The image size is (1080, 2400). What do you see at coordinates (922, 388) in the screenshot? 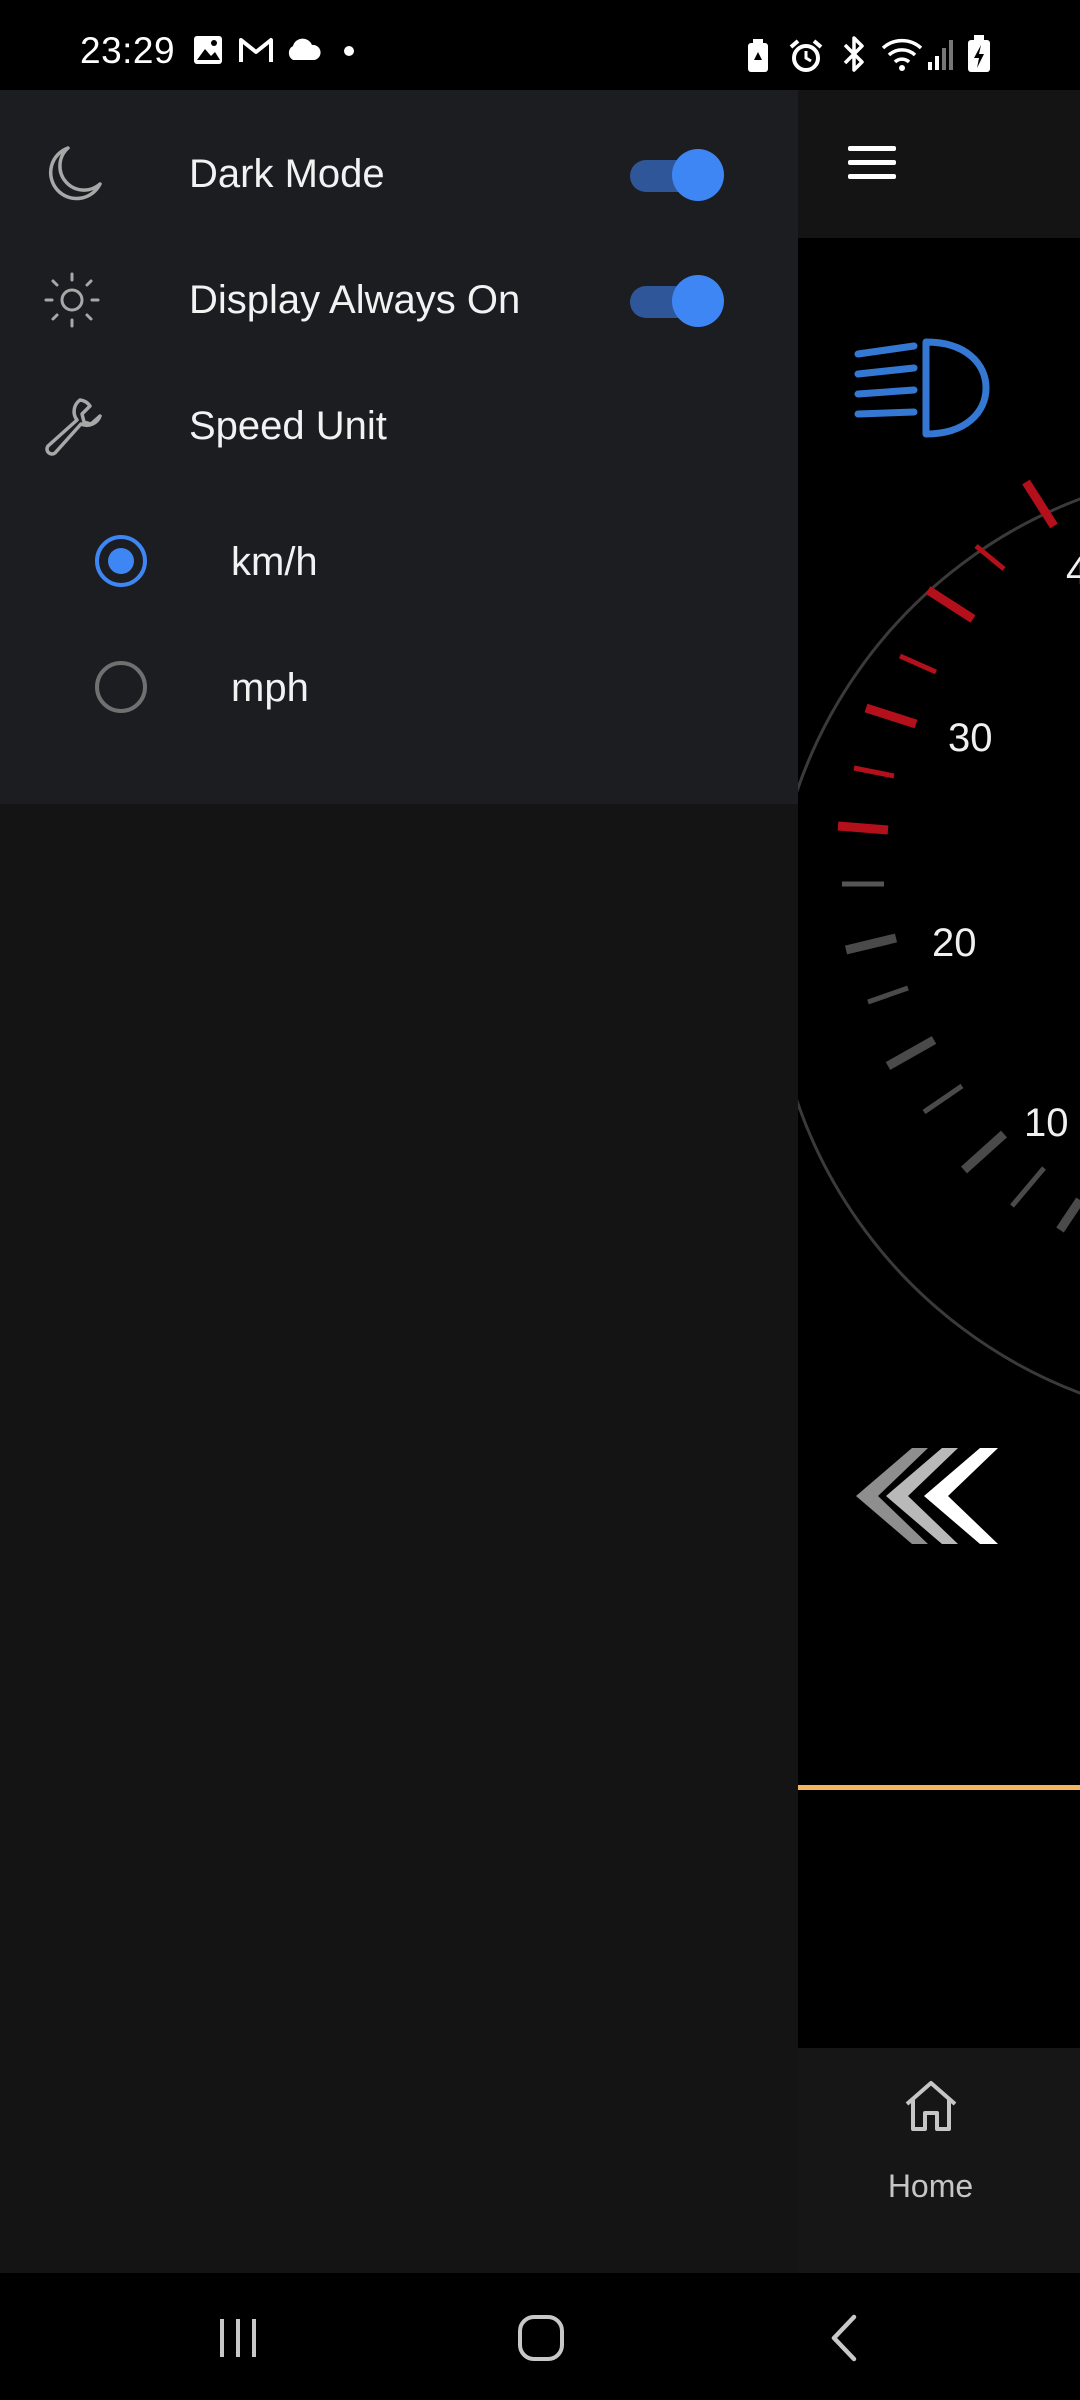
I see `headlight-icon` at bounding box center [922, 388].